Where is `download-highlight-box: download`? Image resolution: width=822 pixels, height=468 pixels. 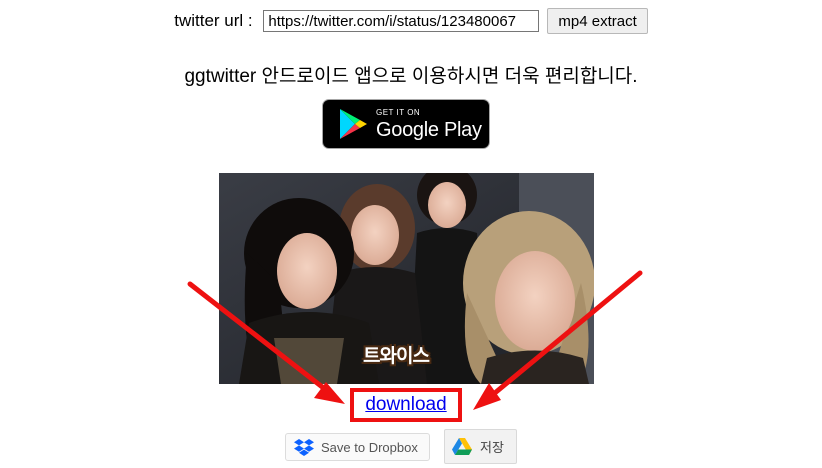
download-highlight-box: download is located at coordinates (406, 405).